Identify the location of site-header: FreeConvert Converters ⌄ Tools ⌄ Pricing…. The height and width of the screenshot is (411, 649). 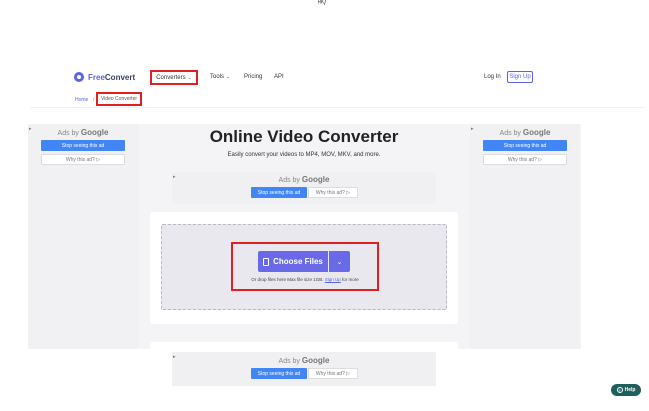
(337, 78).